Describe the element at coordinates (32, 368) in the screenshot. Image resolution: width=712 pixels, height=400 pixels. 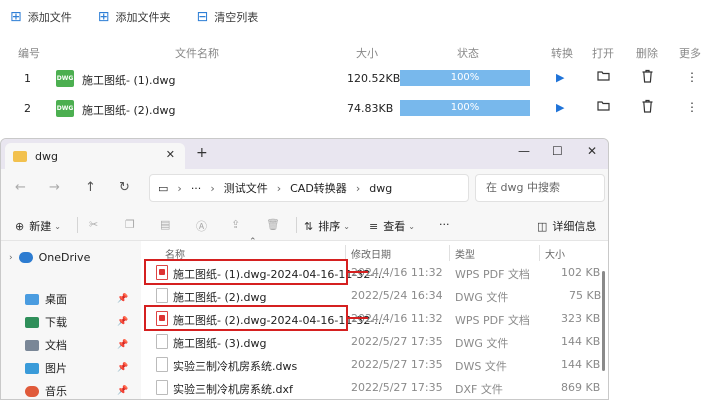
I see `pictures-icon` at that location.